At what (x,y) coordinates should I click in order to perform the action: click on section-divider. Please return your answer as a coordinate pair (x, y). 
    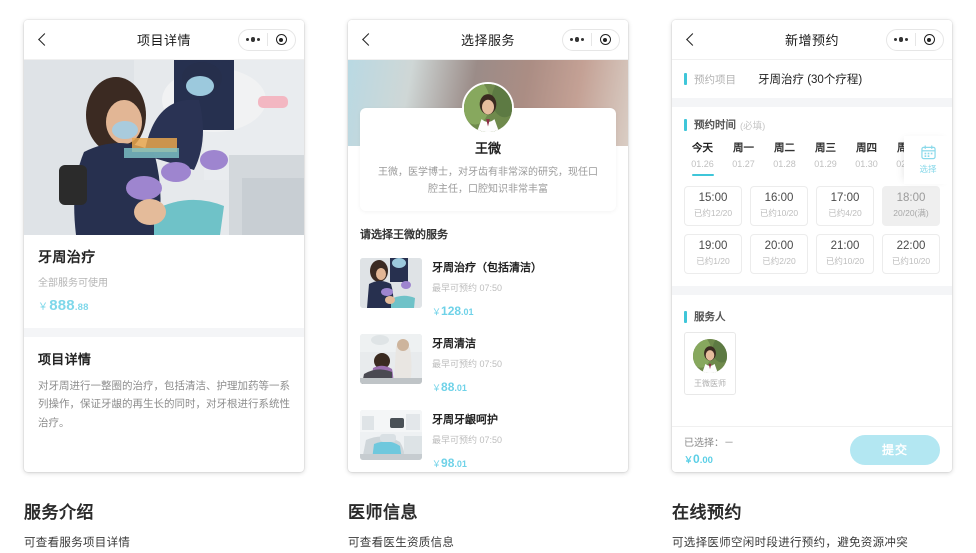
    Looking at the image, I should click on (164, 332).